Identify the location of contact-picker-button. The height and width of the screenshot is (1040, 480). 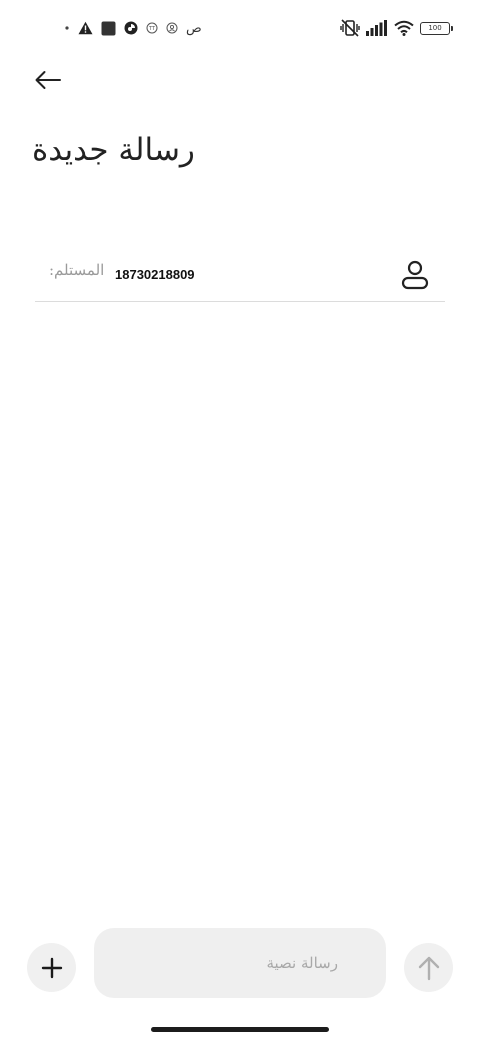
(415, 275).